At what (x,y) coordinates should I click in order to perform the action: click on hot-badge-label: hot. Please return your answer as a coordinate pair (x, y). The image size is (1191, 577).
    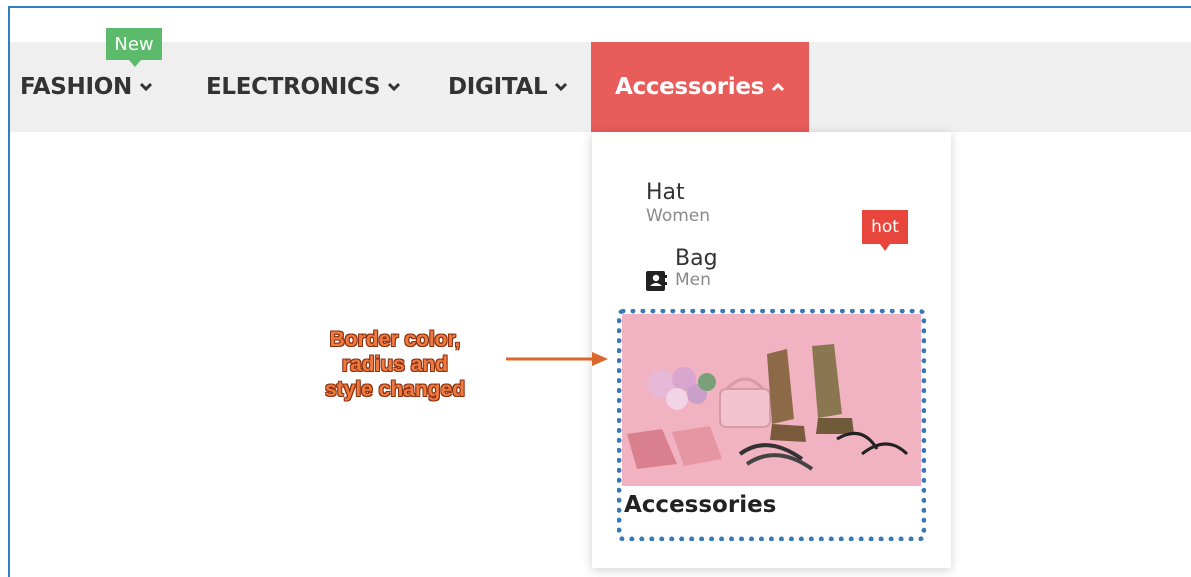
    Looking at the image, I should click on (885, 227).